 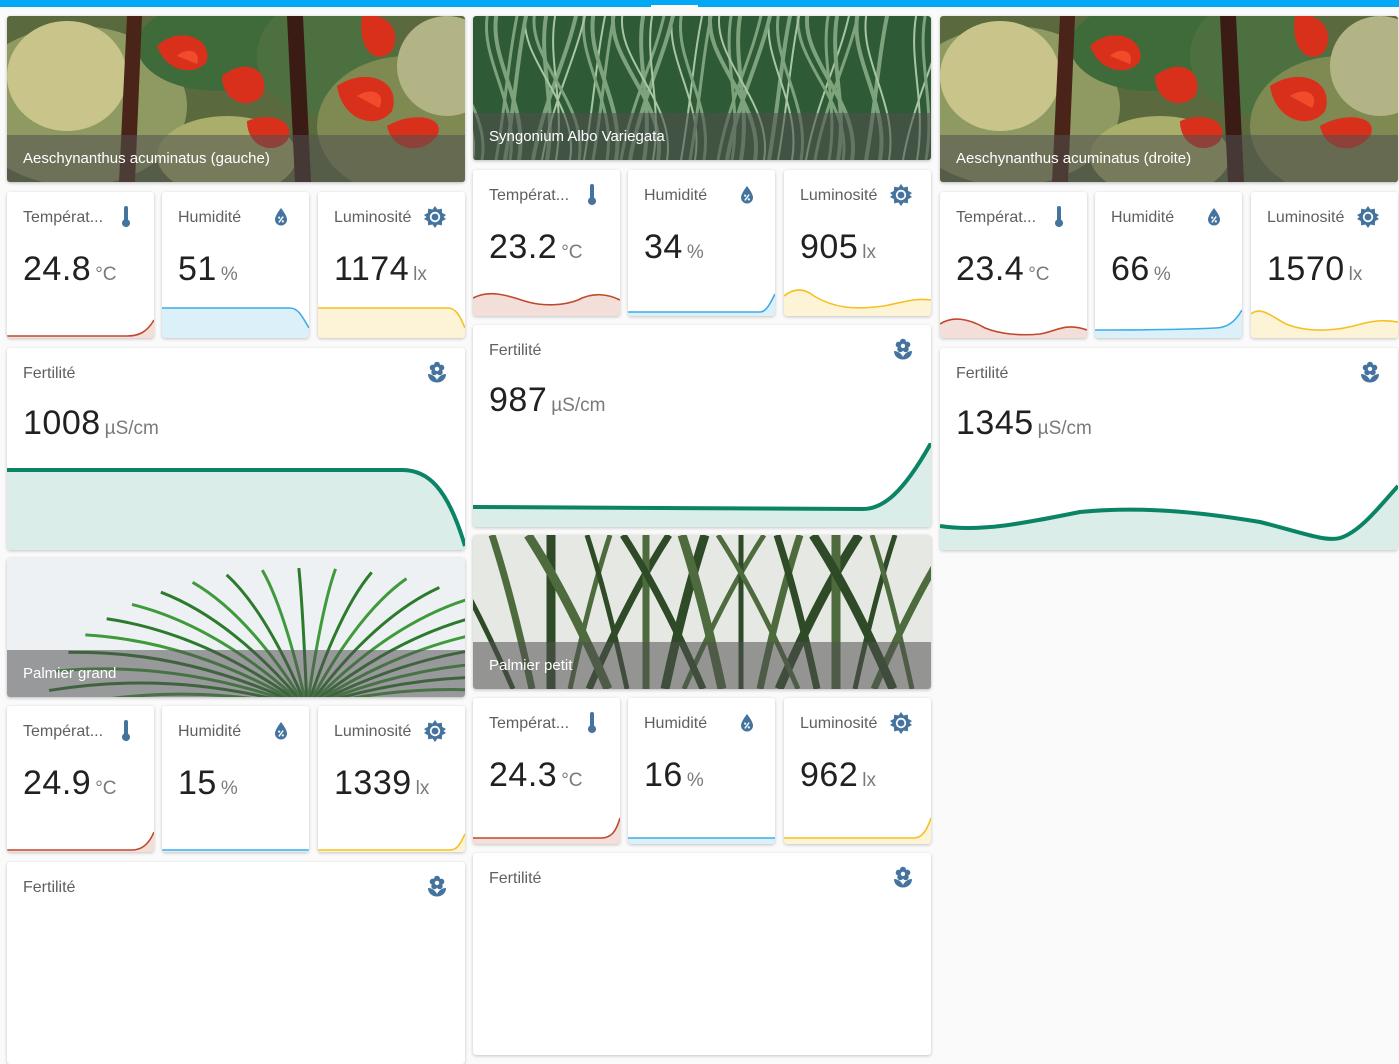 What do you see at coordinates (1168, 265) in the screenshot?
I see `humidity-card: Humidité 66%` at bounding box center [1168, 265].